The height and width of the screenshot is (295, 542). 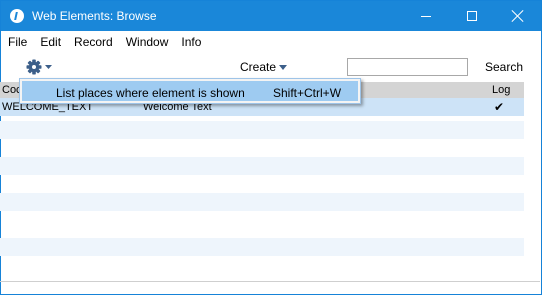 I want to click on menu-record: Record, so click(x=93, y=42).